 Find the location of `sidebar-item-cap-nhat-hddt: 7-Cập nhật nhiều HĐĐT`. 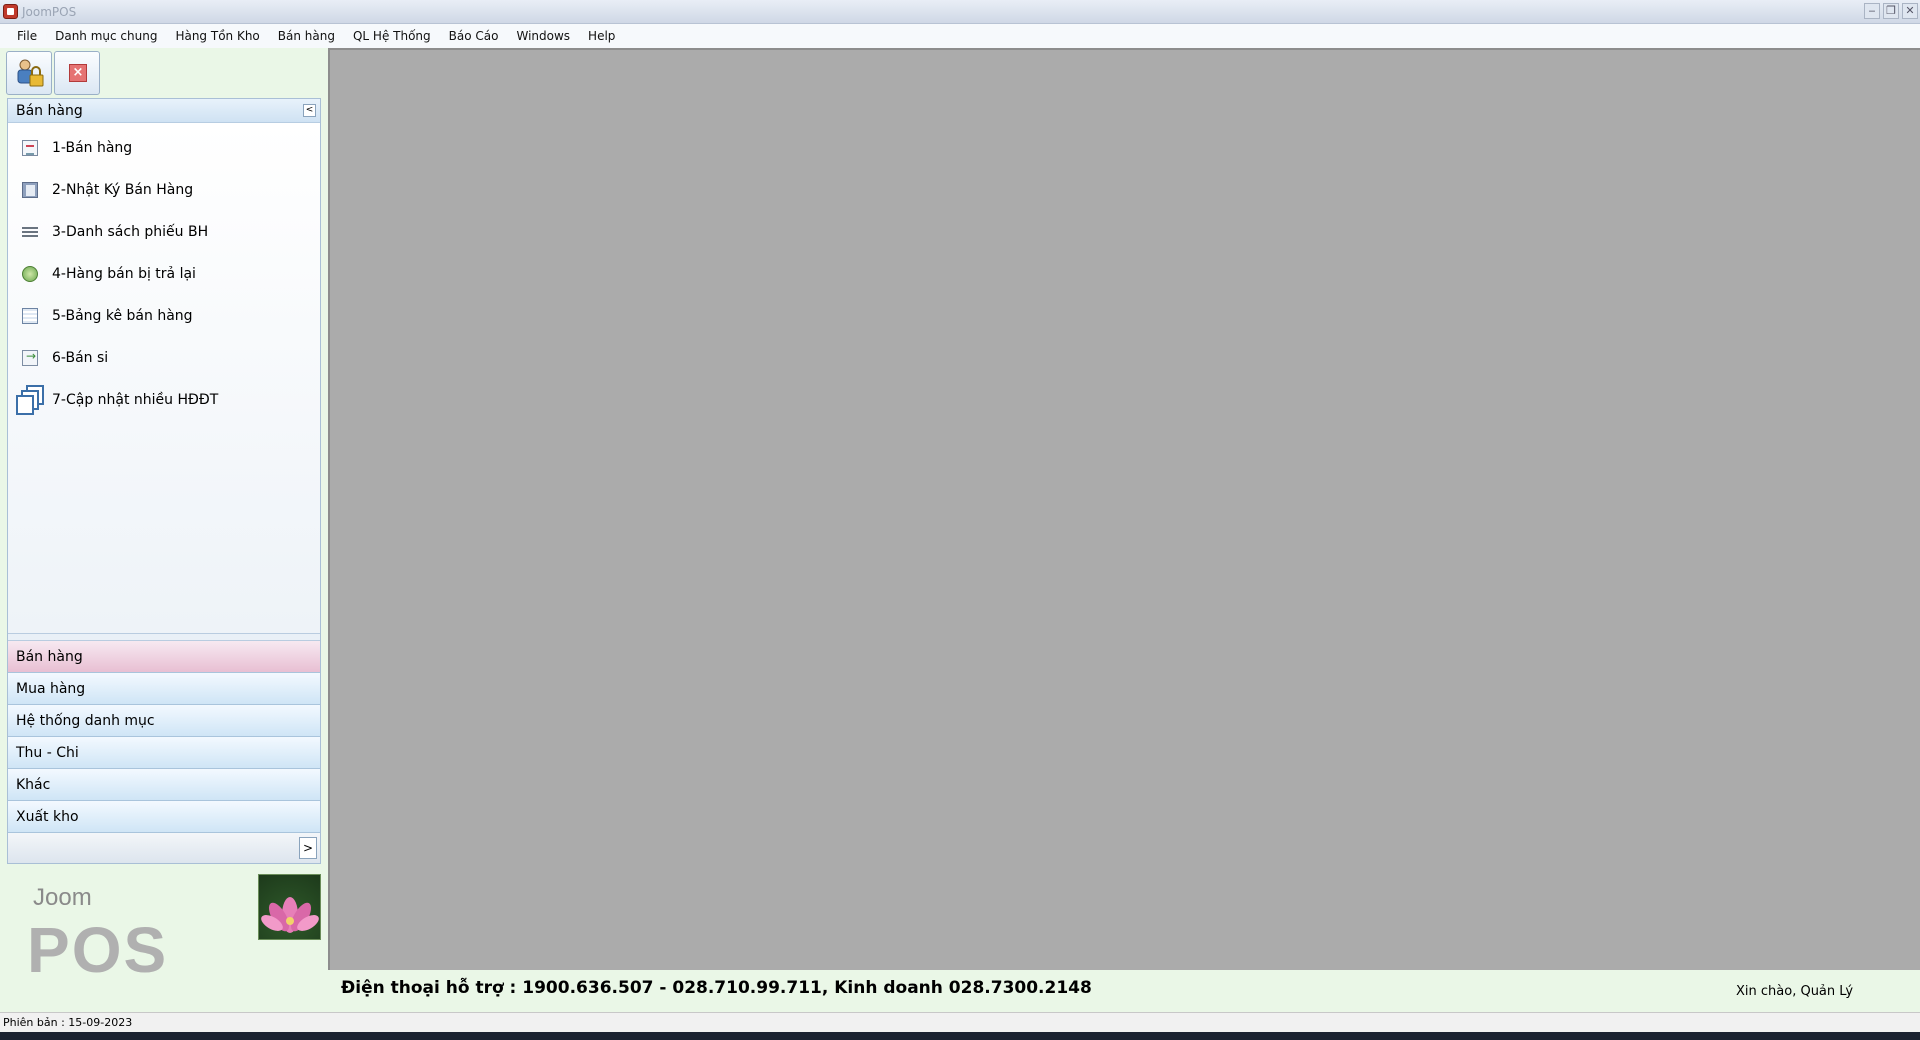

sidebar-item-cap-nhat-hddt: 7-Cập nhật nhiều HĐĐT is located at coordinates (164, 400).